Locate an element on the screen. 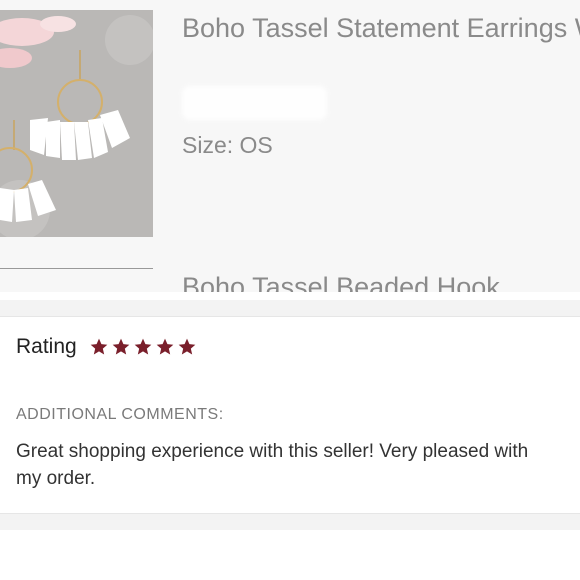 The height and width of the screenshot is (580, 580). comments-heading: ADDITIONAL COMMENTS: is located at coordinates (120, 414).